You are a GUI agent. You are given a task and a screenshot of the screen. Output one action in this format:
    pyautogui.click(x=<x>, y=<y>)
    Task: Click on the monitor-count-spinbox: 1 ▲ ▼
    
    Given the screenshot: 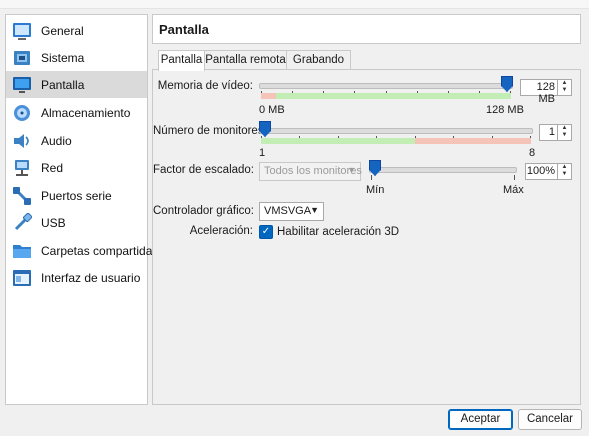 What is the action you would take?
    pyautogui.click(x=555, y=132)
    